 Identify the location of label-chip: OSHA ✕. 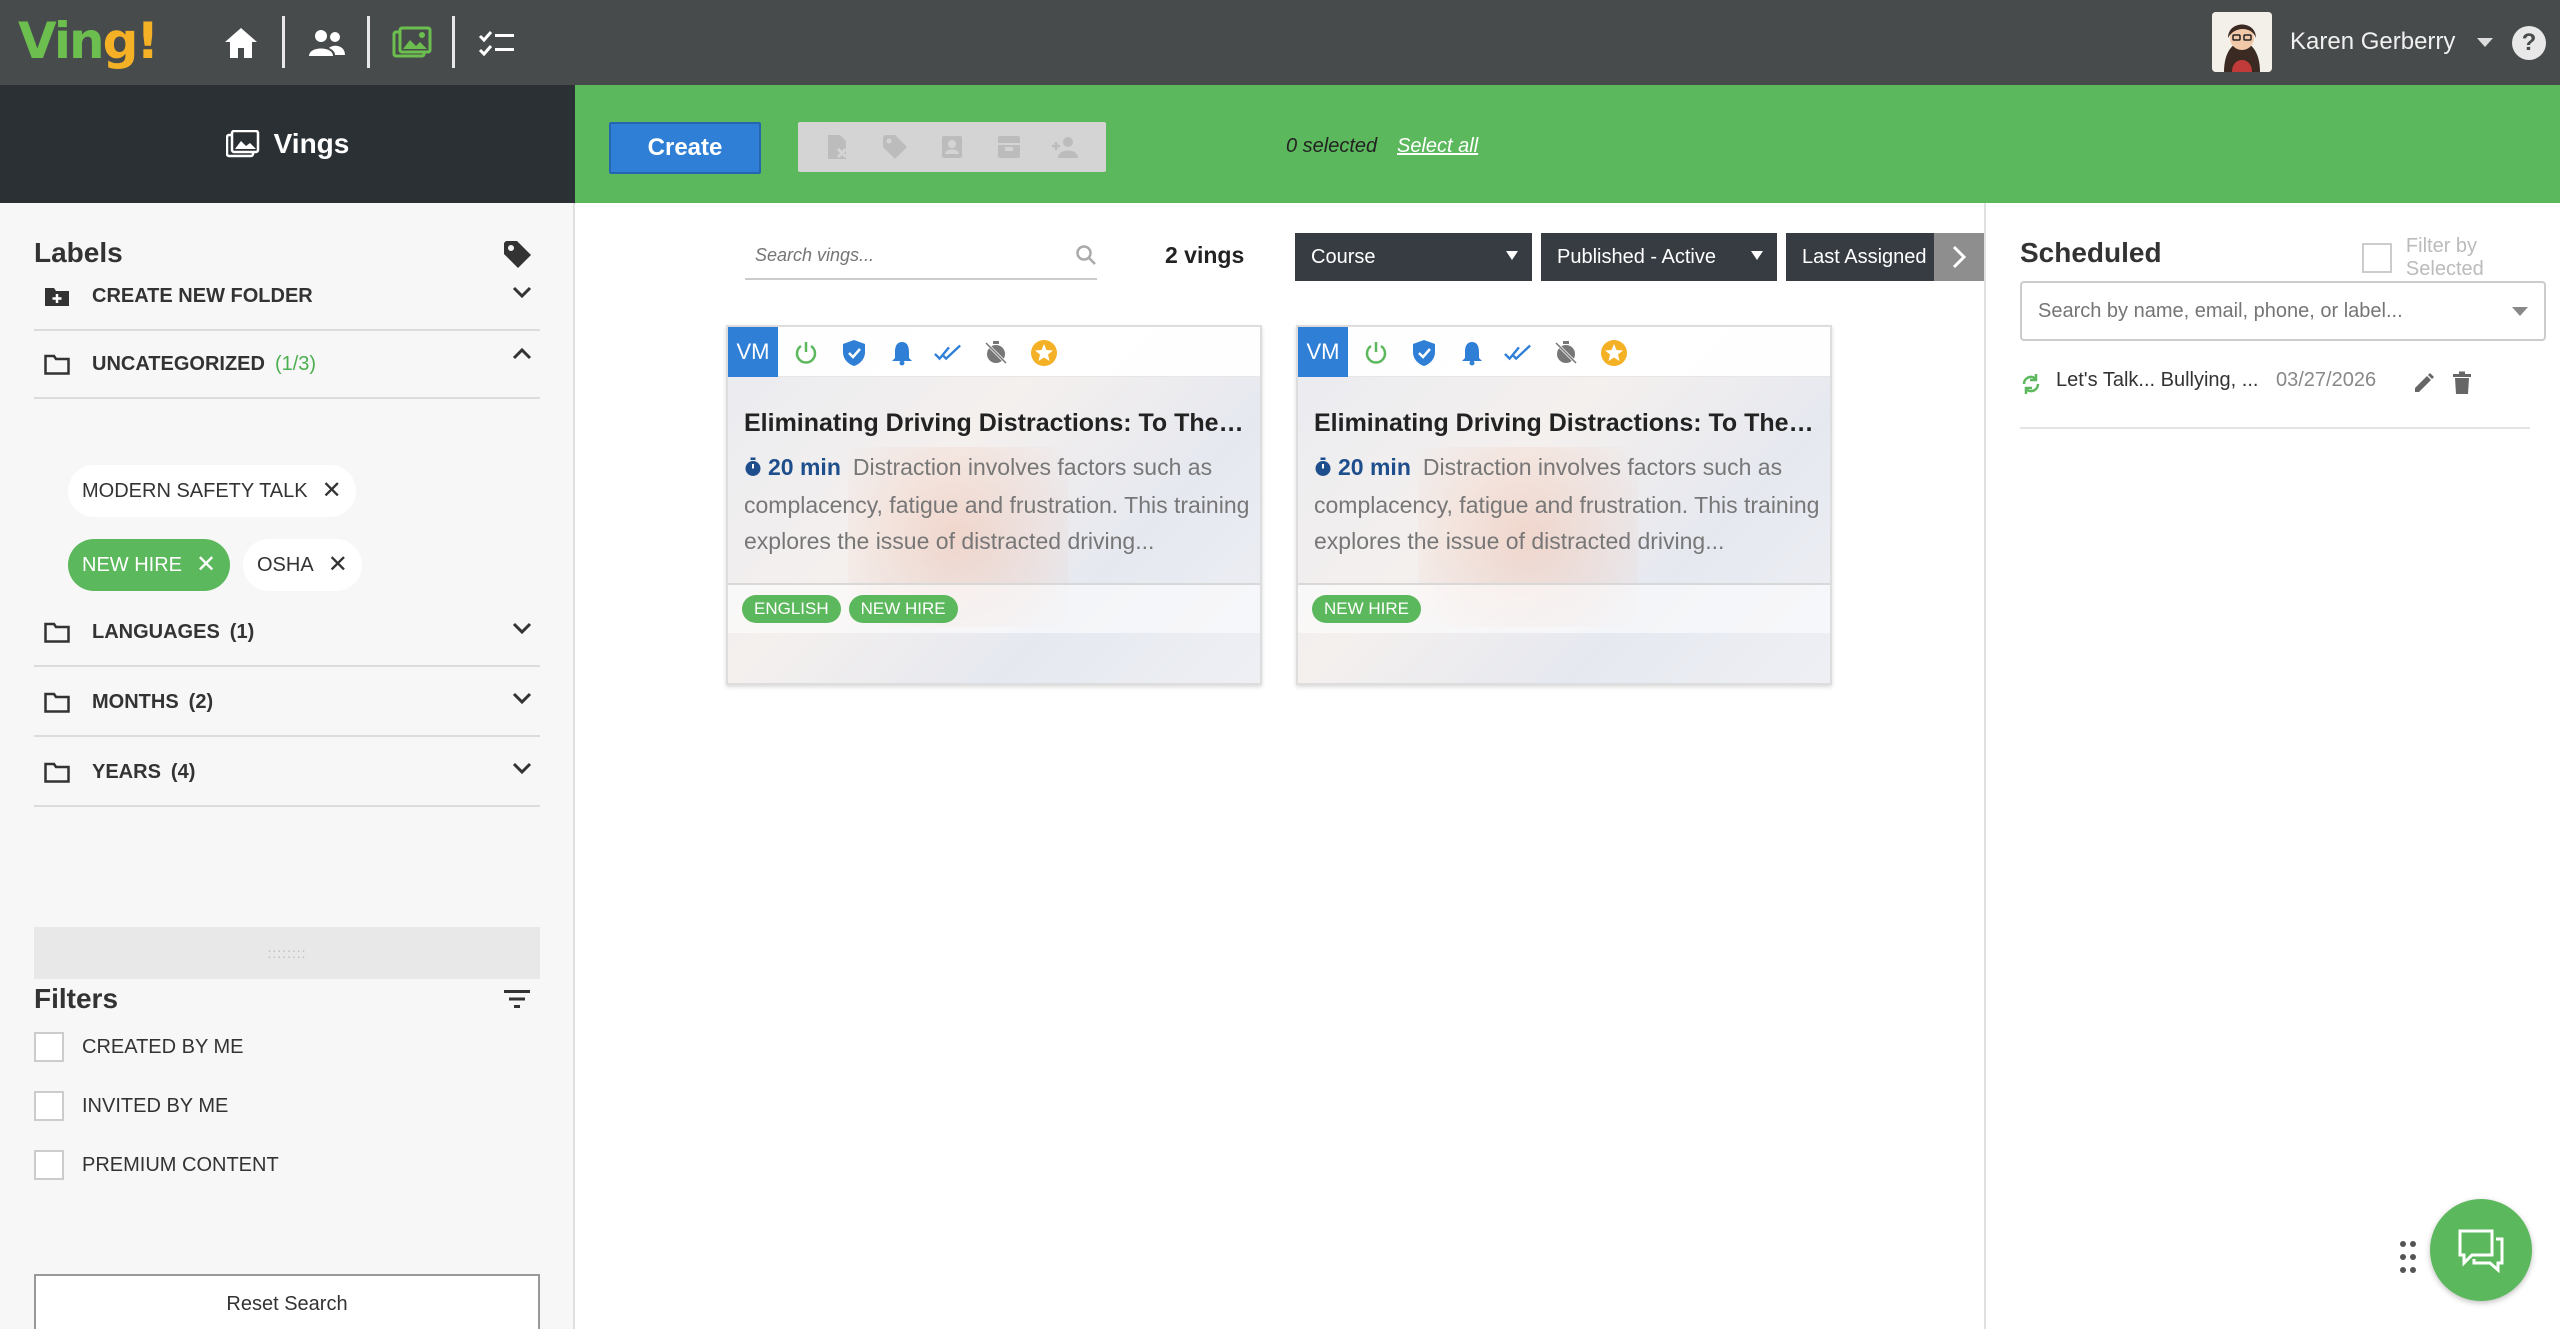
(302, 565).